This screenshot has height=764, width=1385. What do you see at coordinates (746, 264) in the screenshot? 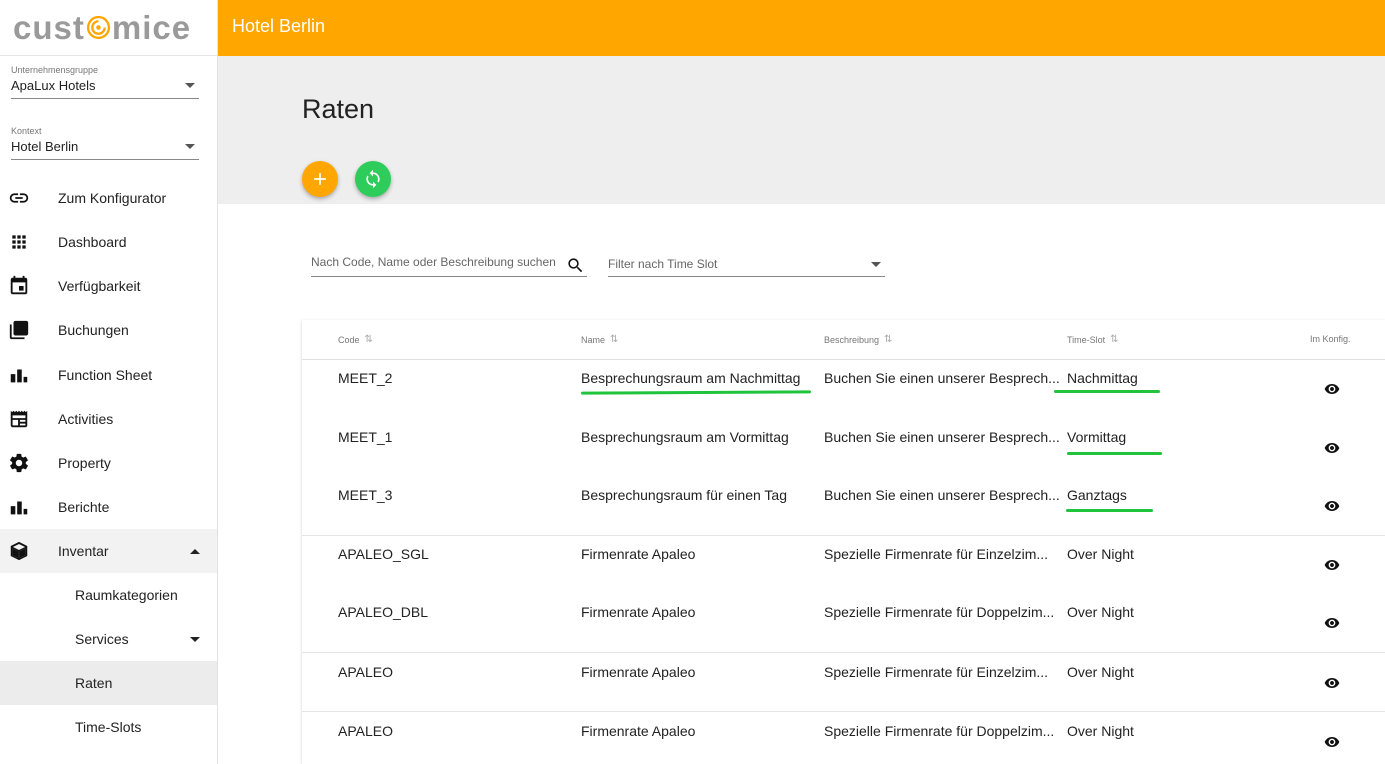
I see `timeslot-filter-select: Filter nach Time Slot` at bounding box center [746, 264].